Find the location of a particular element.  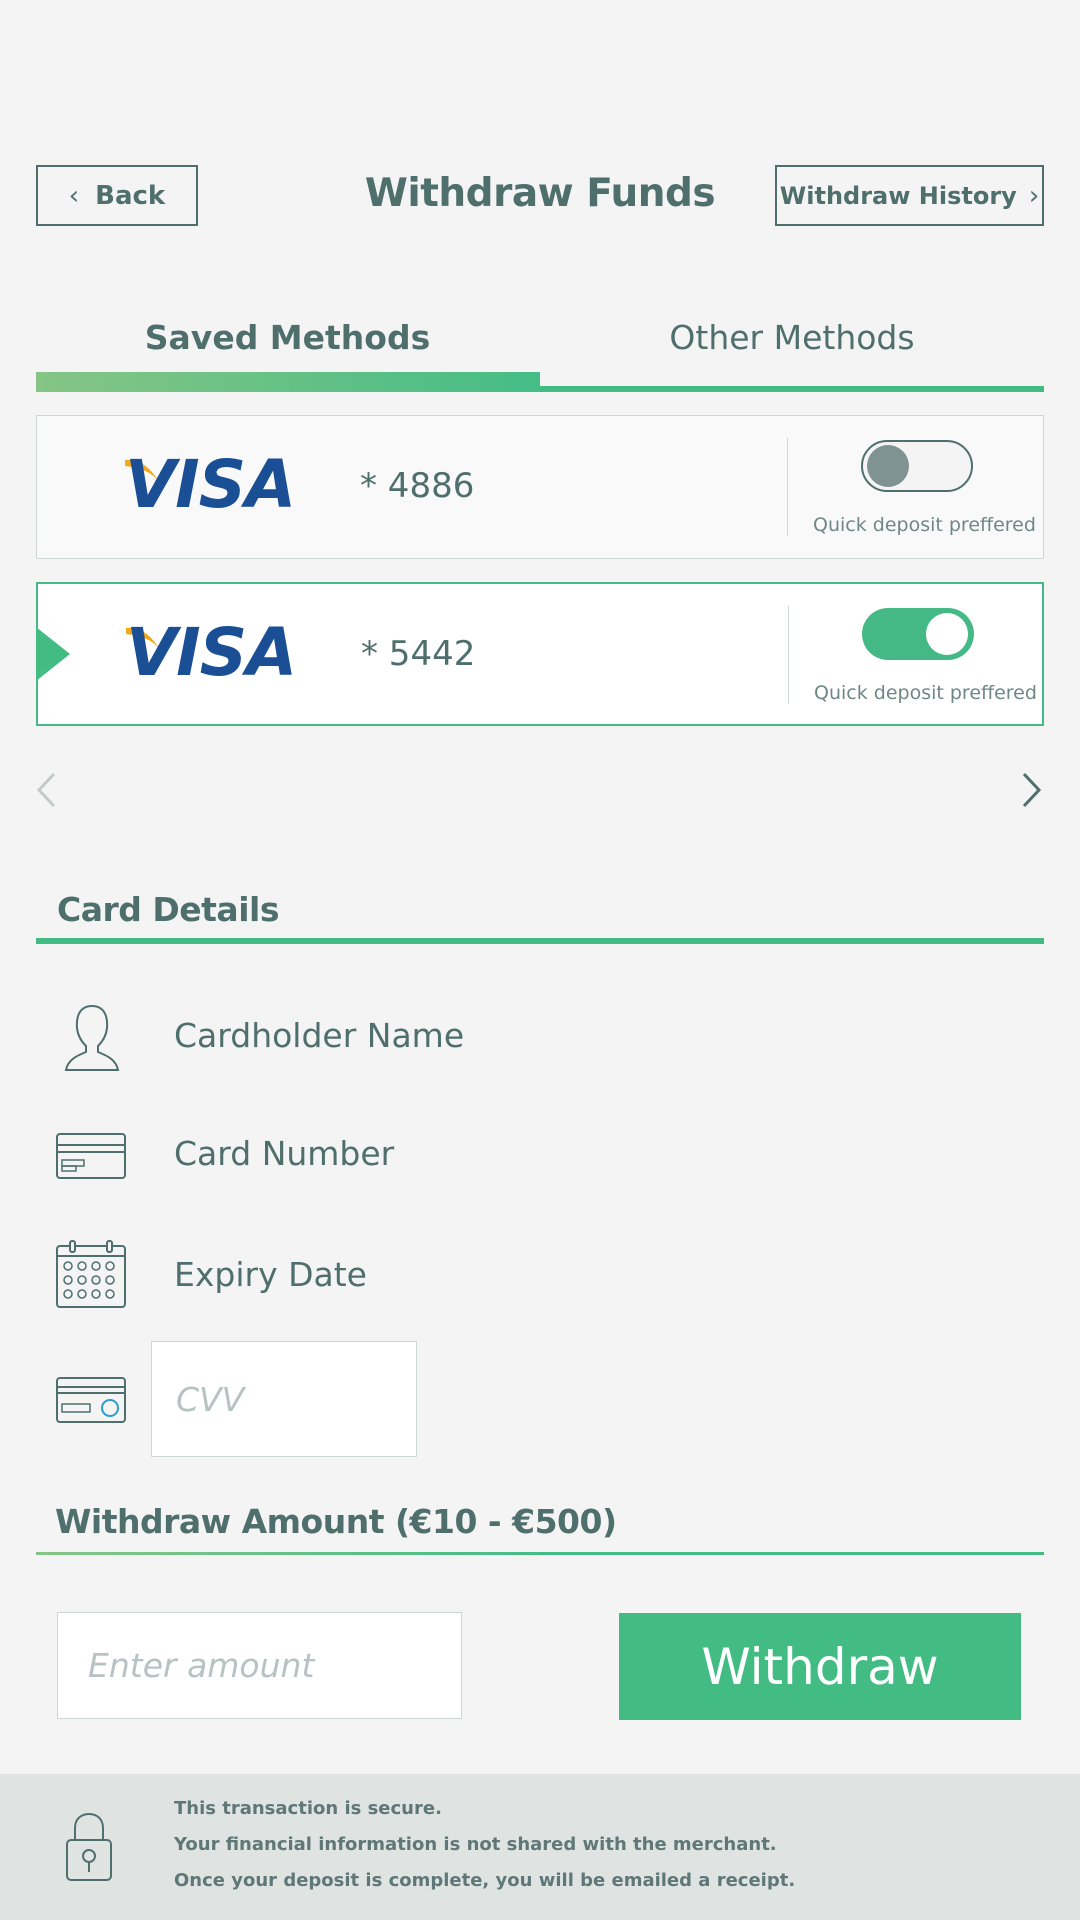

amount-input: Enter amount is located at coordinates (259, 1665).